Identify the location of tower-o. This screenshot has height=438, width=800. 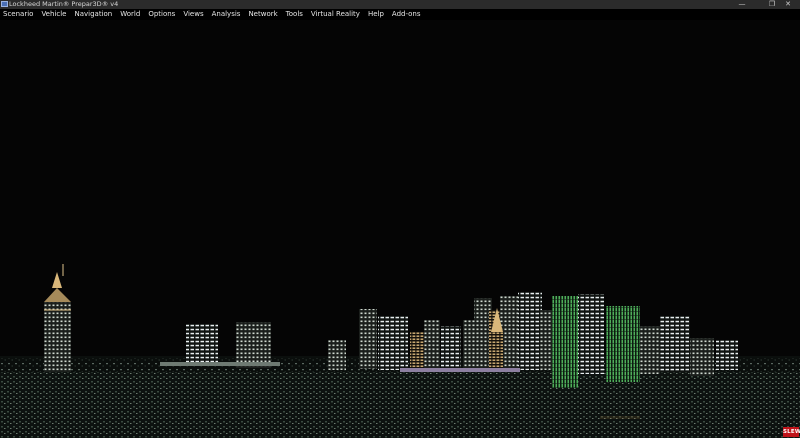
(565, 342).